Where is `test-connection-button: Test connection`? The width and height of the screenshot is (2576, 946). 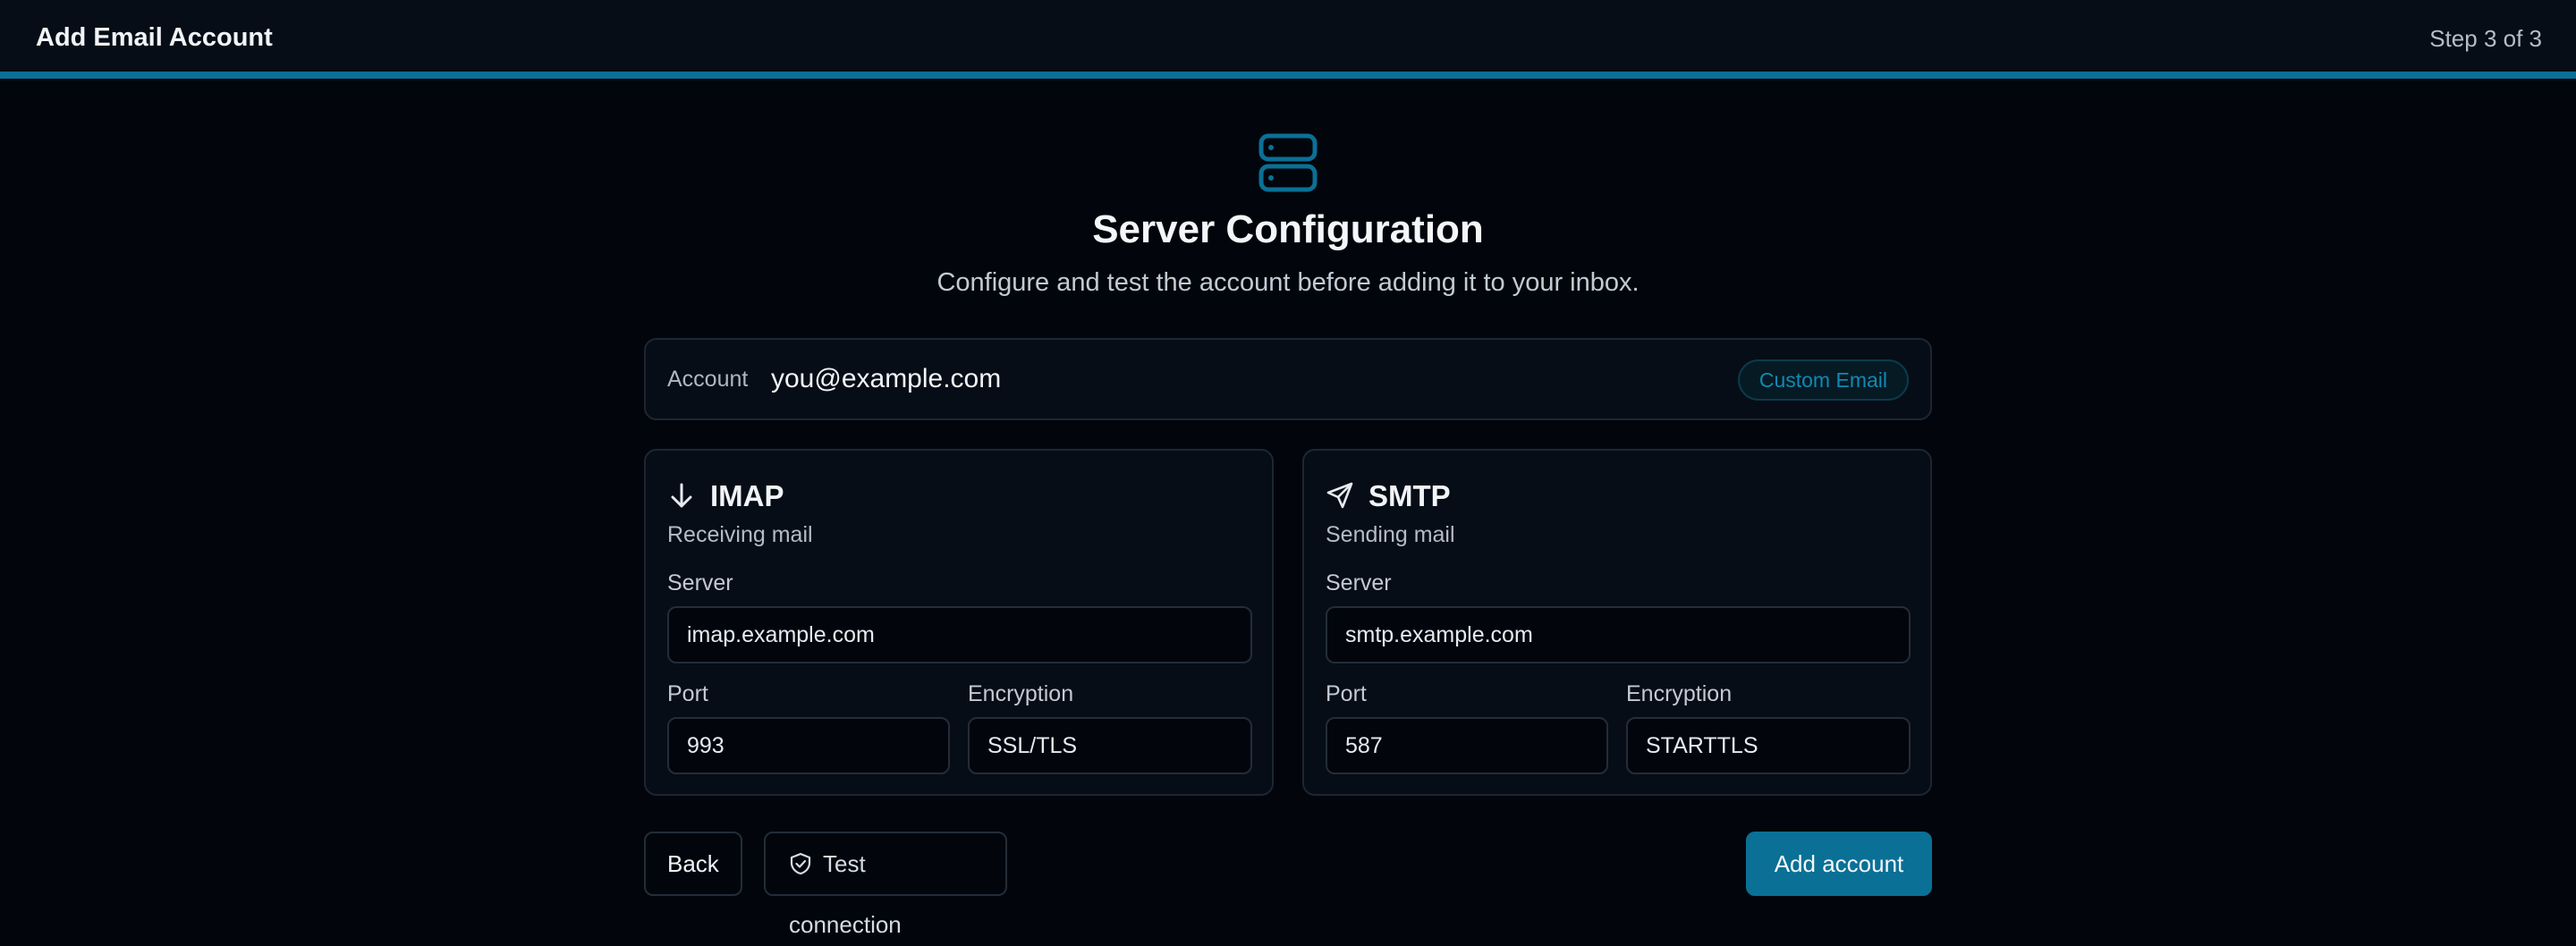 test-connection-button: Test connection is located at coordinates (885, 885).